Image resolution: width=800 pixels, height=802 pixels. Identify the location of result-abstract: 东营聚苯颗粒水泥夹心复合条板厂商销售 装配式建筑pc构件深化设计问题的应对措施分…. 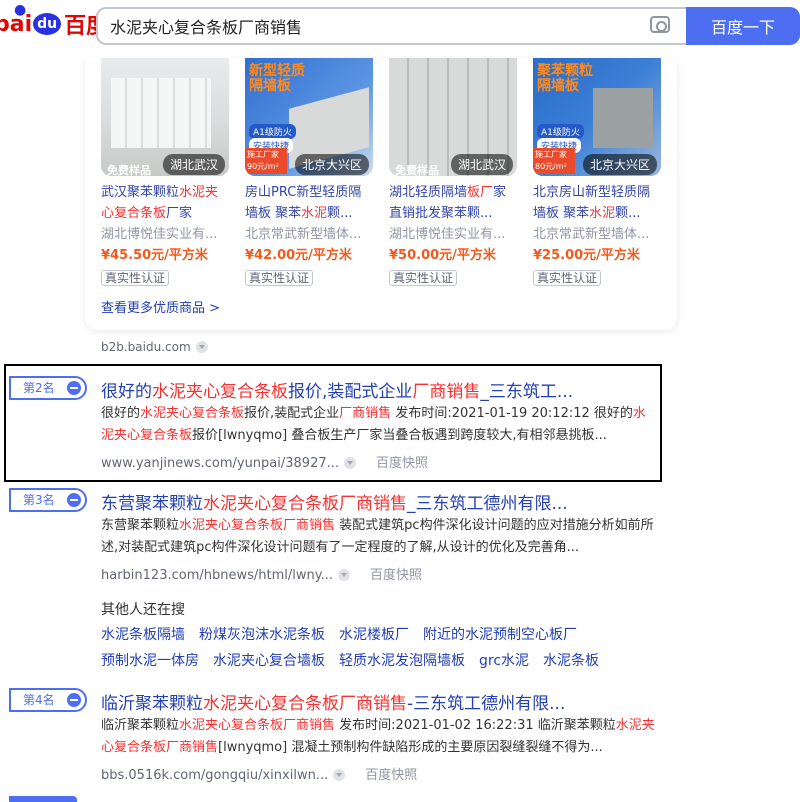
(377, 536).